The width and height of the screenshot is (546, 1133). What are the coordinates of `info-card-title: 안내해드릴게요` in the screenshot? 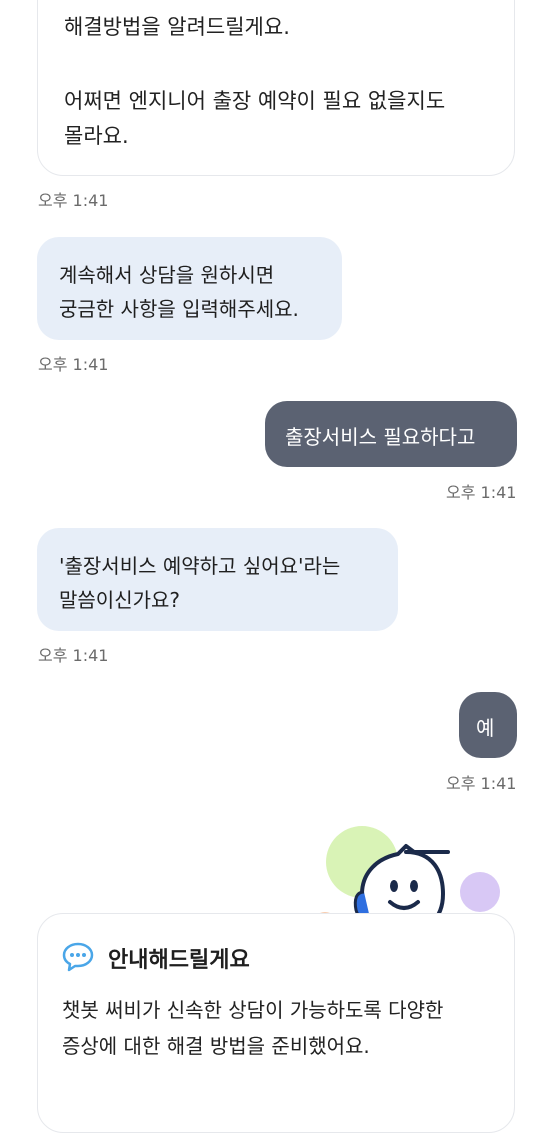 It's located at (179, 960).